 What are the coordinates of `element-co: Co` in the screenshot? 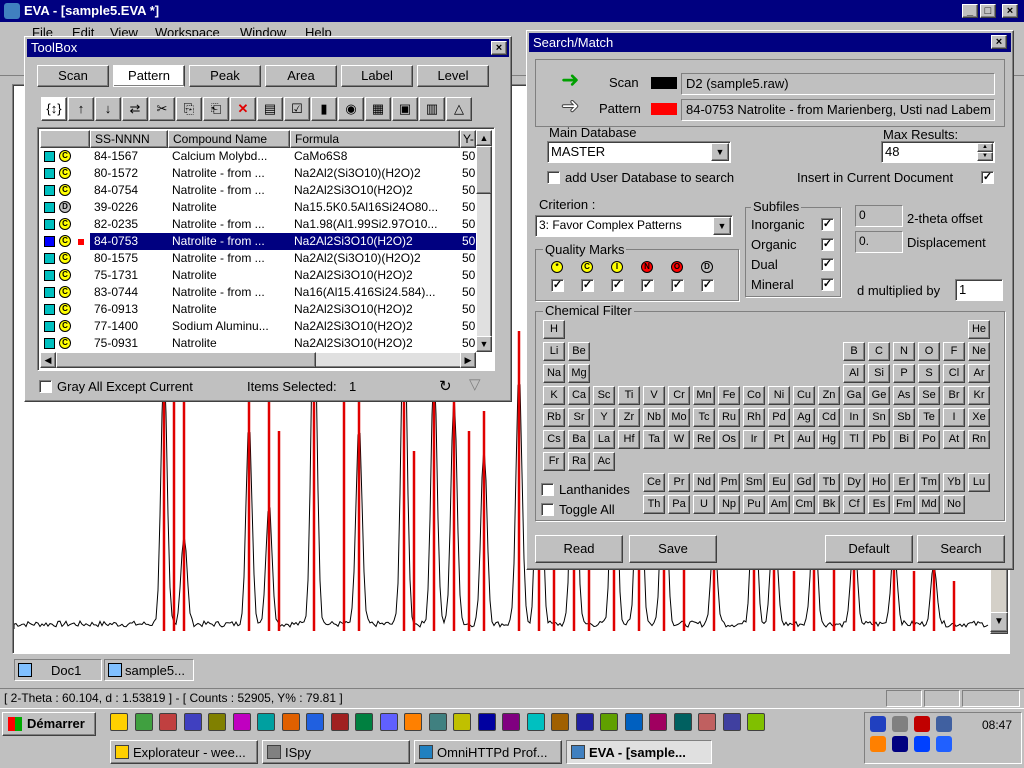 It's located at (754, 395).